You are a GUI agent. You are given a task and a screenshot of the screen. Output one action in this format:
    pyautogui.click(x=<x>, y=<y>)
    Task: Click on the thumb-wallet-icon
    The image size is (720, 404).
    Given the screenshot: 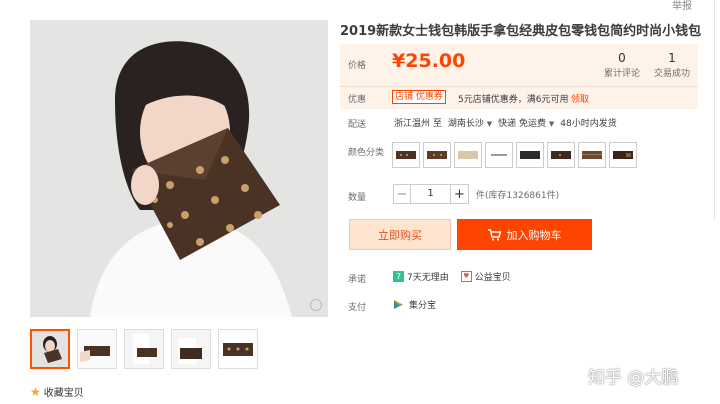 What is the action you would take?
    pyautogui.click(x=238, y=349)
    